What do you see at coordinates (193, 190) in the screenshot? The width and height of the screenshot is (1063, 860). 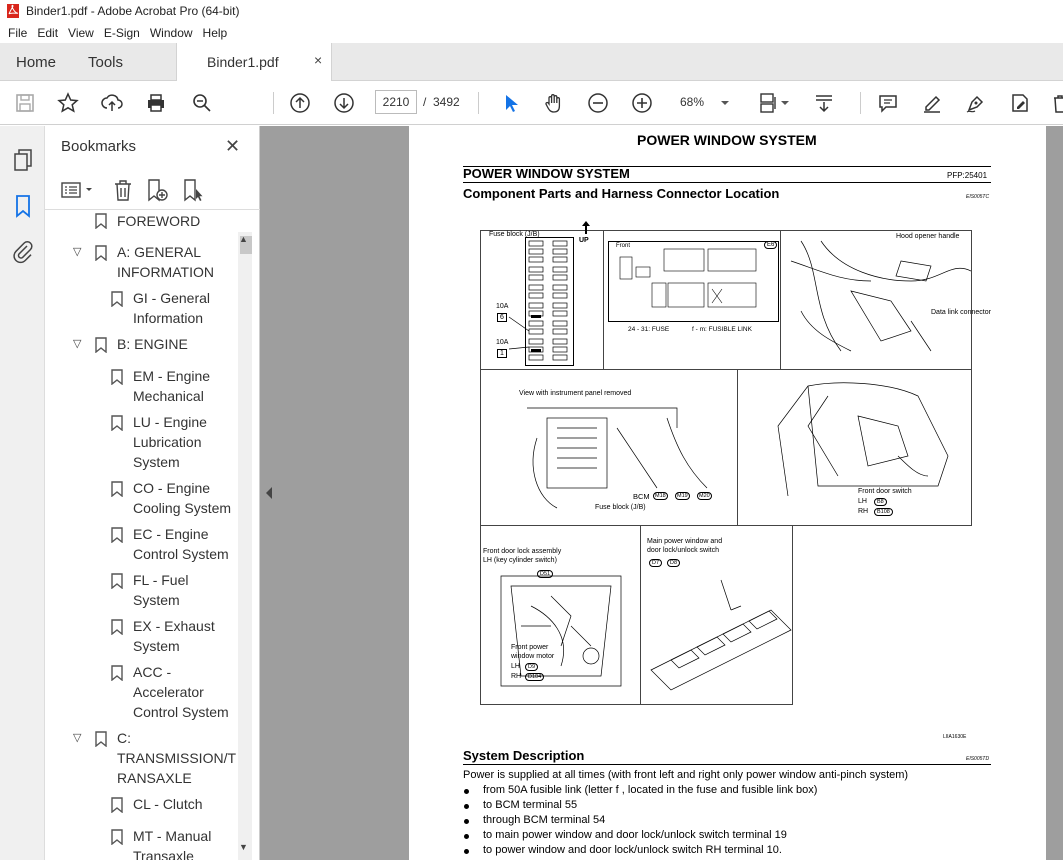 I see `bookmark-from-selection-icon` at bounding box center [193, 190].